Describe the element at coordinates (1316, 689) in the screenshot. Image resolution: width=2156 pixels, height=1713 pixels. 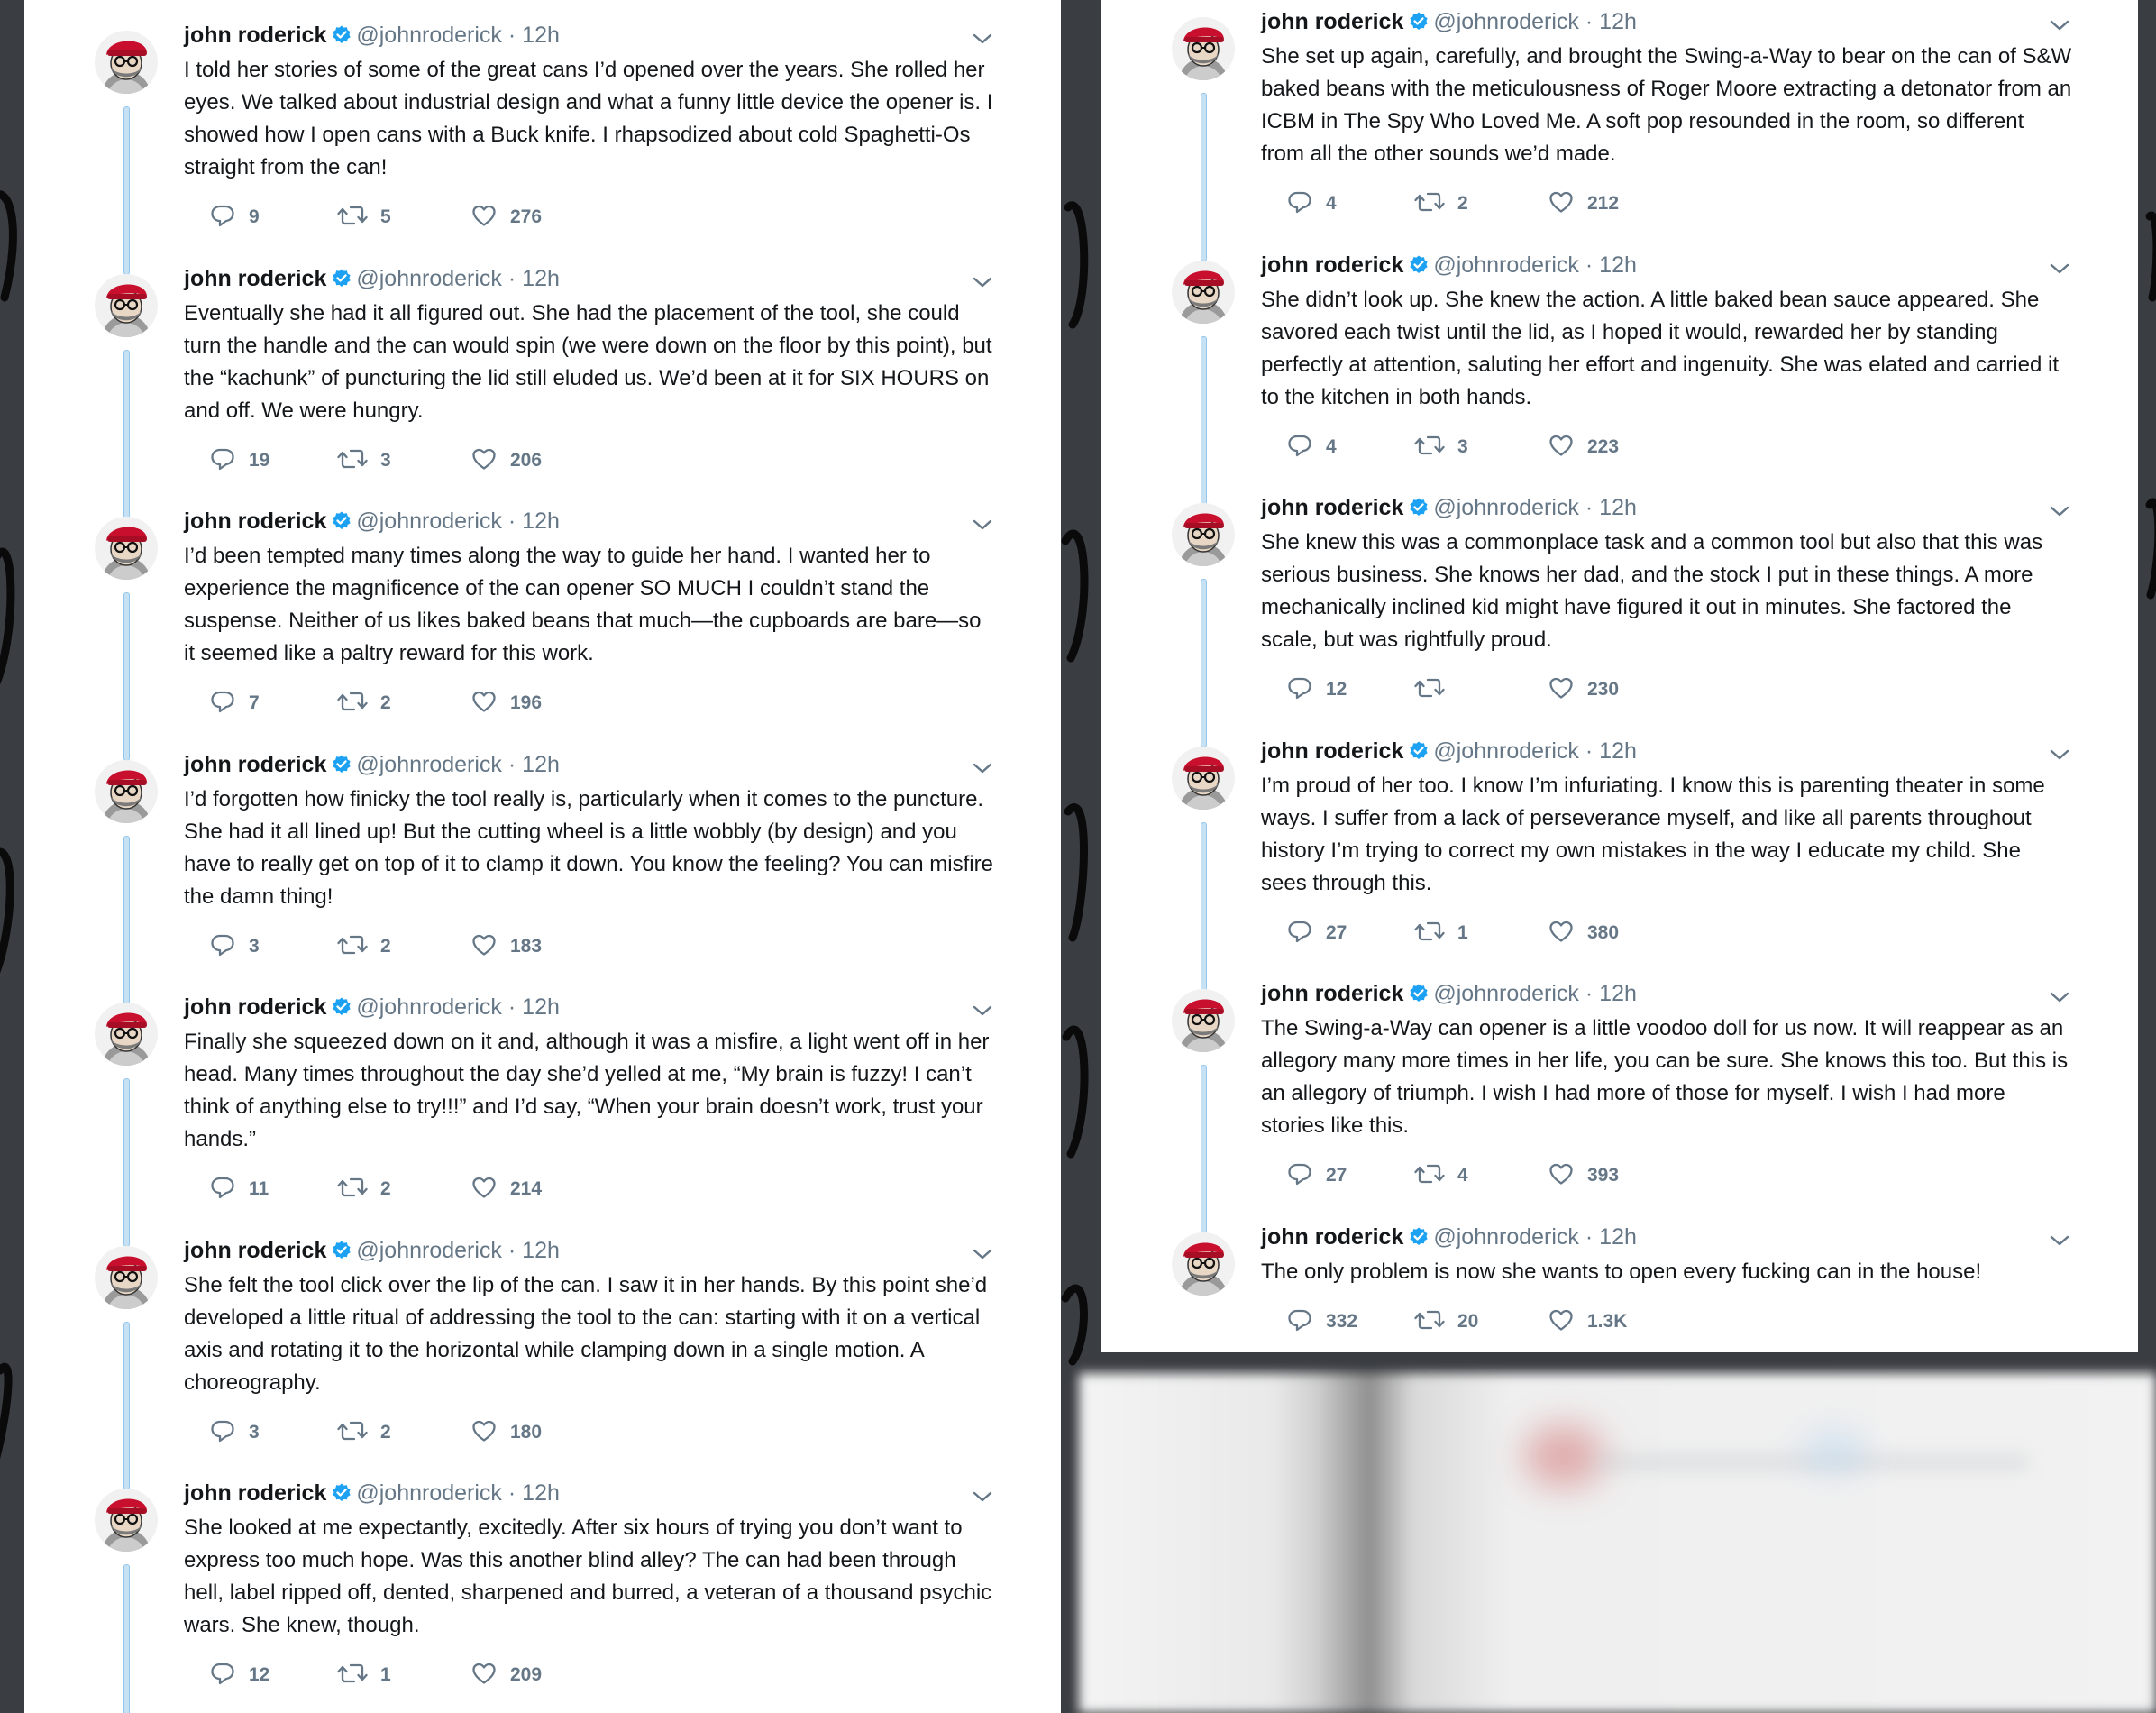
I see `reply-button: 12` at that location.